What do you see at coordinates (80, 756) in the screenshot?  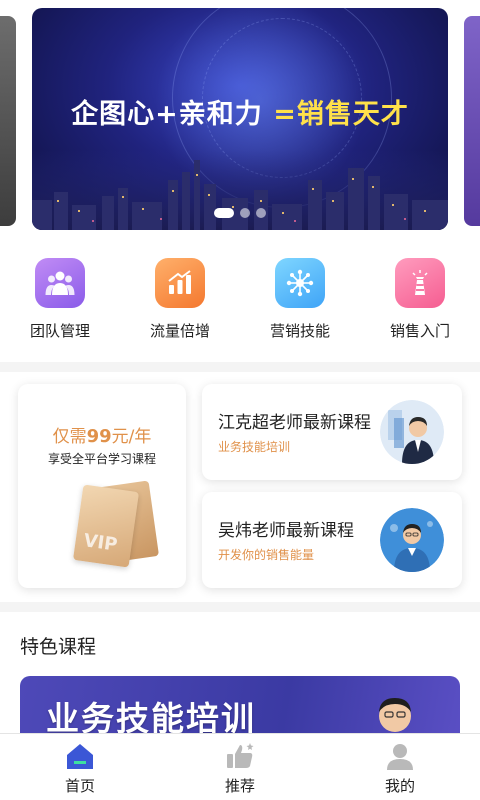 I see `home-icon` at bounding box center [80, 756].